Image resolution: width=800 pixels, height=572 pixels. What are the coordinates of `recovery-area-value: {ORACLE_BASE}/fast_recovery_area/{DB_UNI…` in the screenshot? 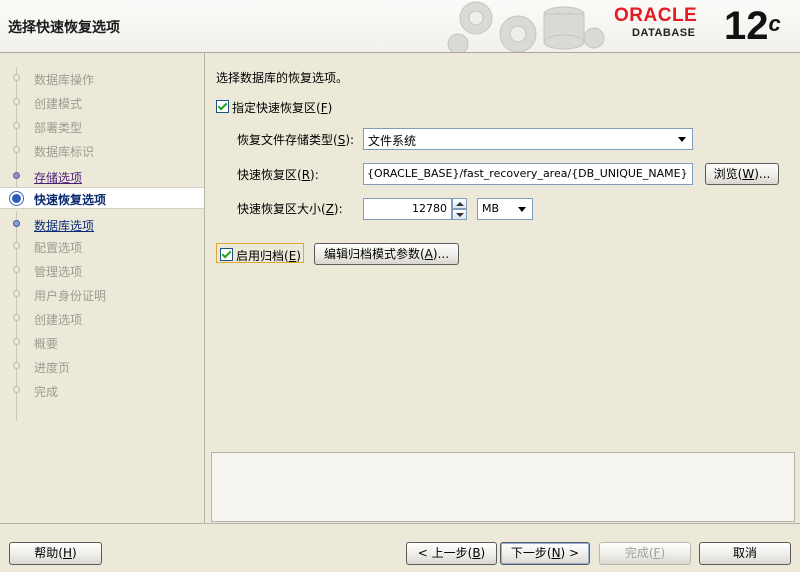 It's located at (527, 173).